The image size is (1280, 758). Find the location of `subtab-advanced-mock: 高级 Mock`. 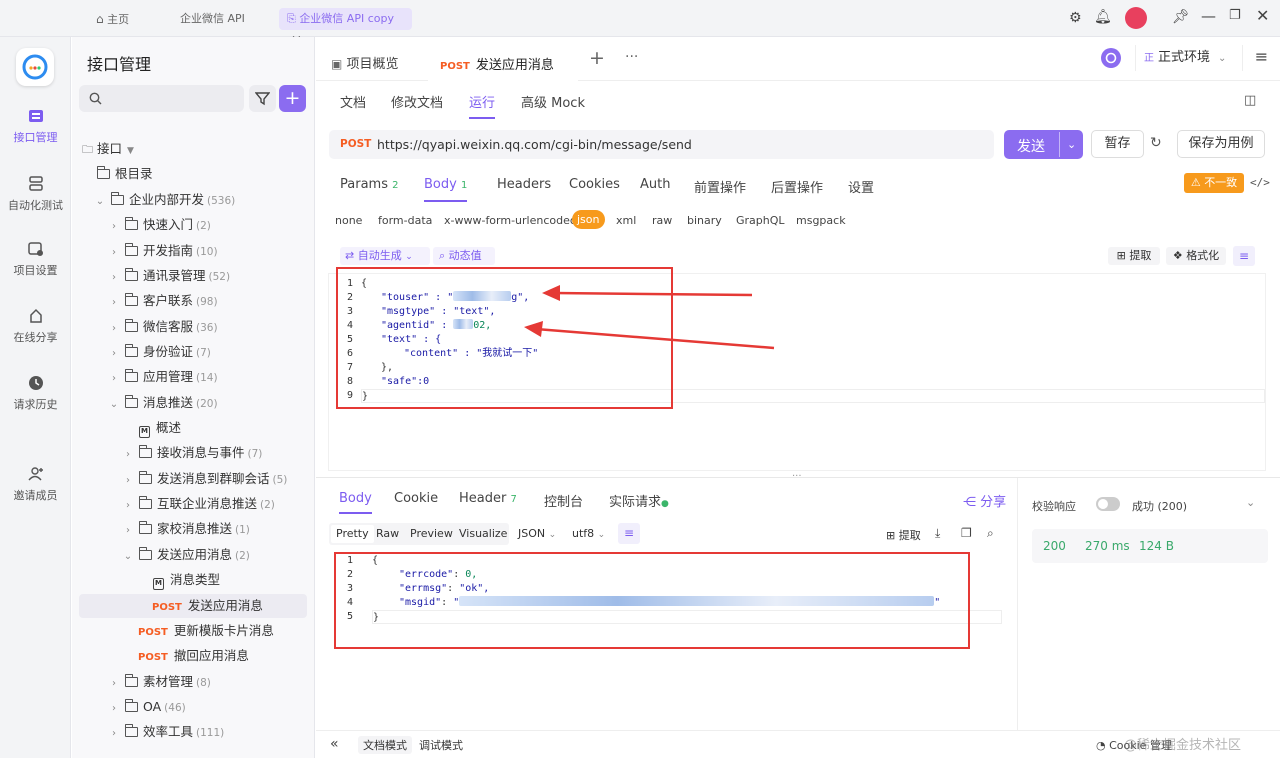

subtab-advanced-mock: 高级 Mock is located at coordinates (553, 101).